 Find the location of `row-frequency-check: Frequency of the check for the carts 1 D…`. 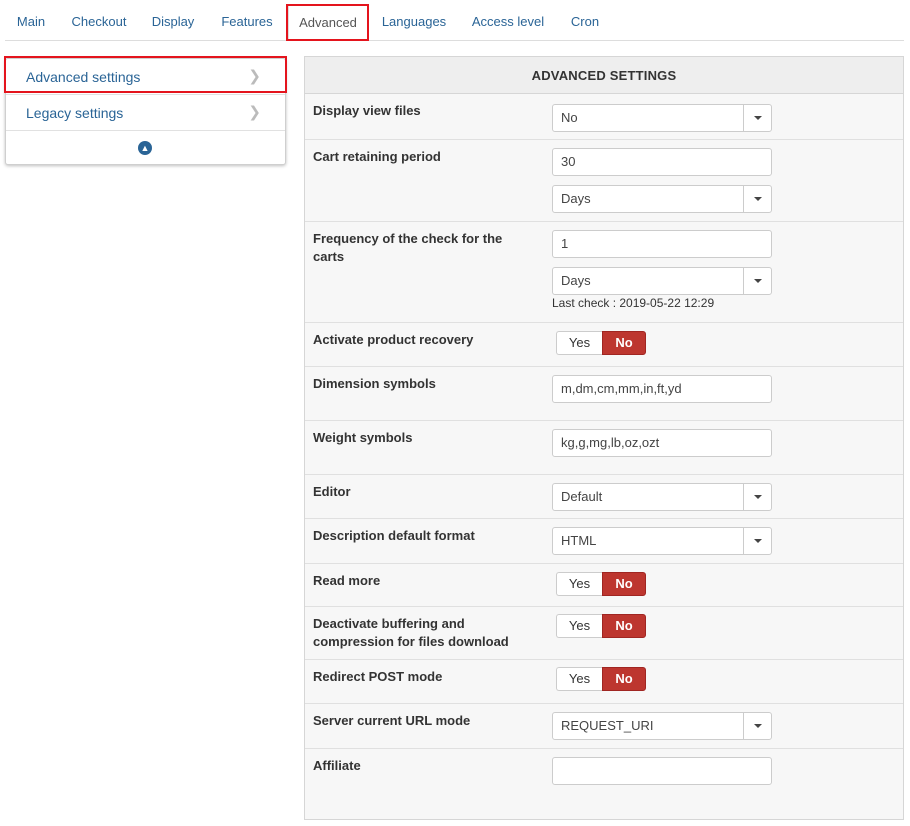

row-frequency-check: Frequency of the check for the carts 1 D… is located at coordinates (604, 272).